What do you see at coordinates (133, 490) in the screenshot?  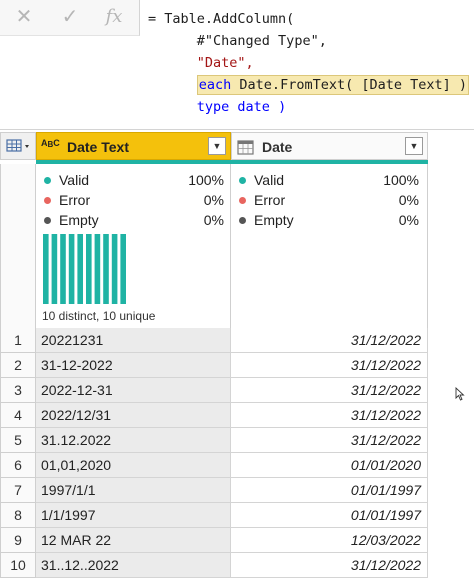 I see `cell-date-text: 1997/1/1` at bounding box center [133, 490].